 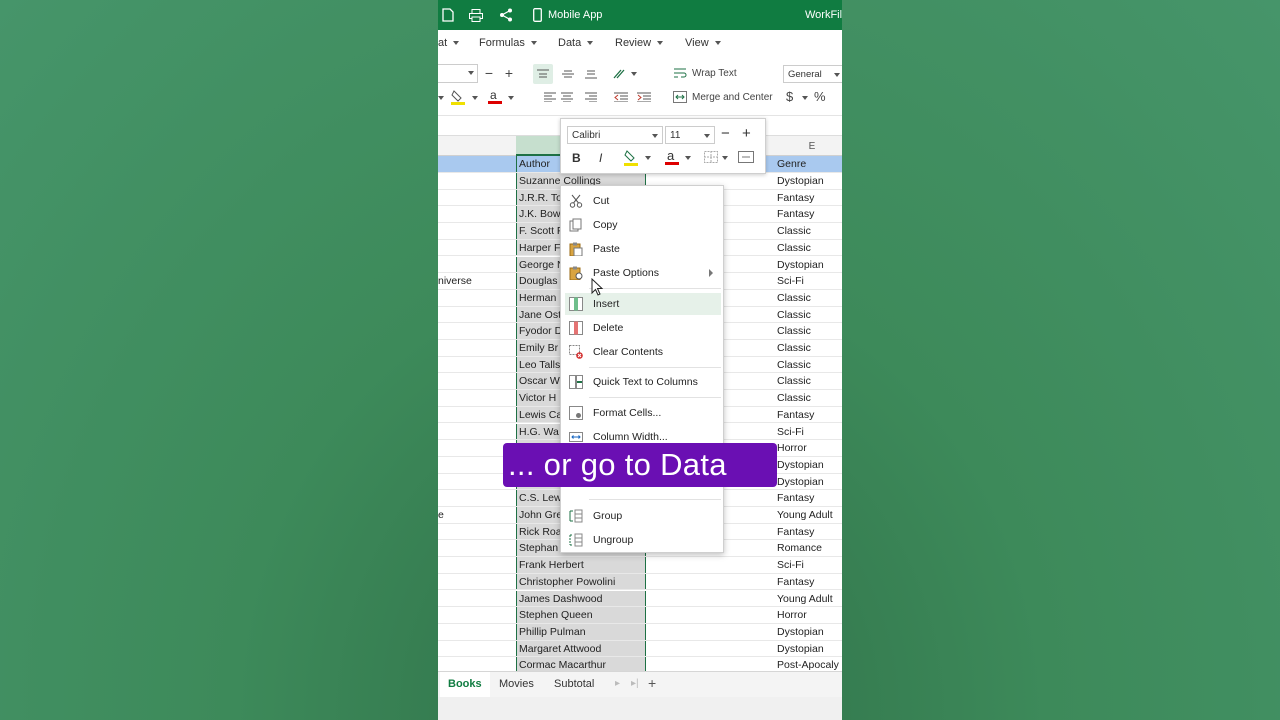 I want to click on wrap-text-button: Wrap Text, so click(x=714, y=73).